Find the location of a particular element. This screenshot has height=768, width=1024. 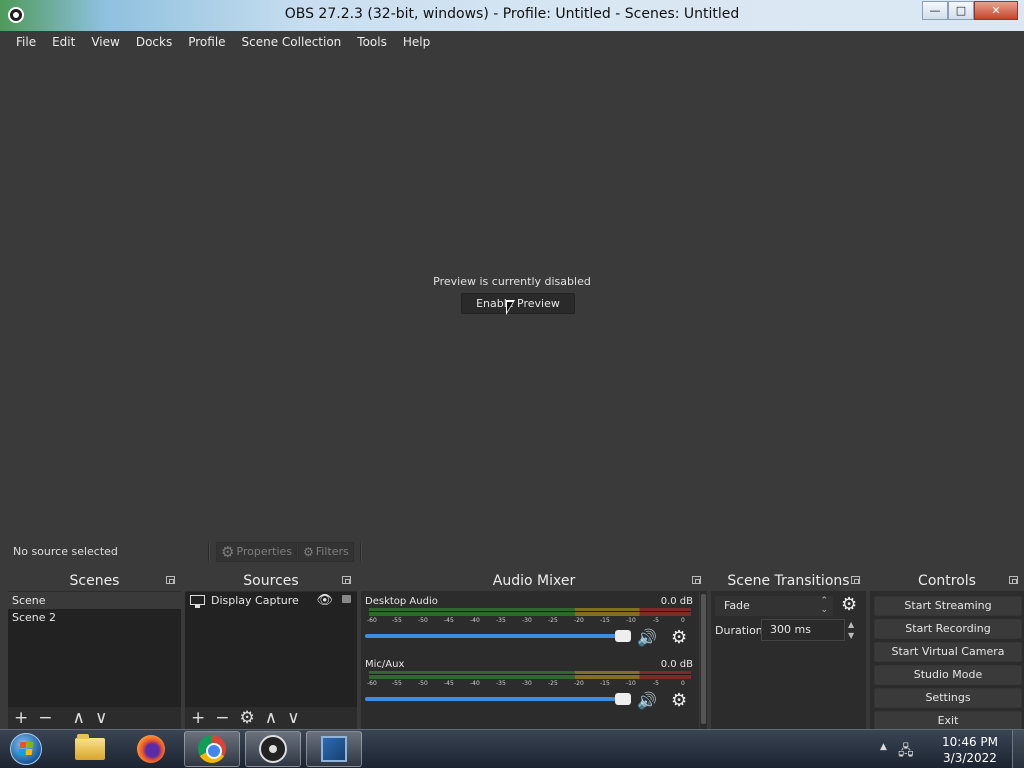

duration-spinner: ▲ ▼ is located at coordinates (851, 630).